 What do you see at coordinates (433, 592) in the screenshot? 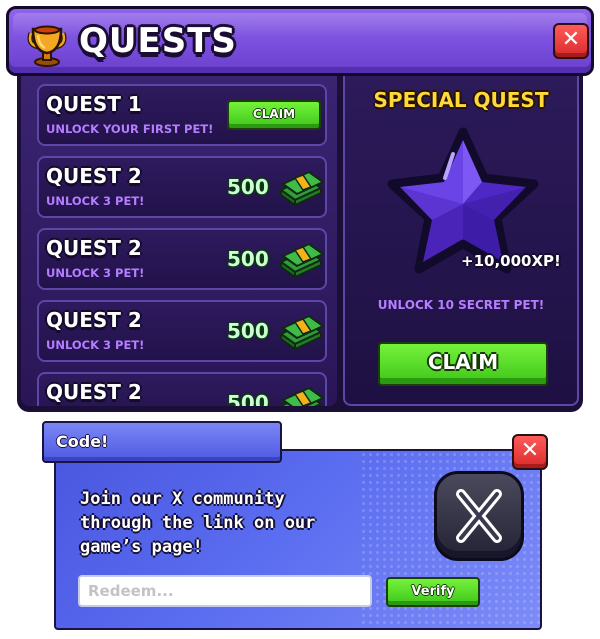
I see `verify-button: Verify` at bounding box center [433, 592].